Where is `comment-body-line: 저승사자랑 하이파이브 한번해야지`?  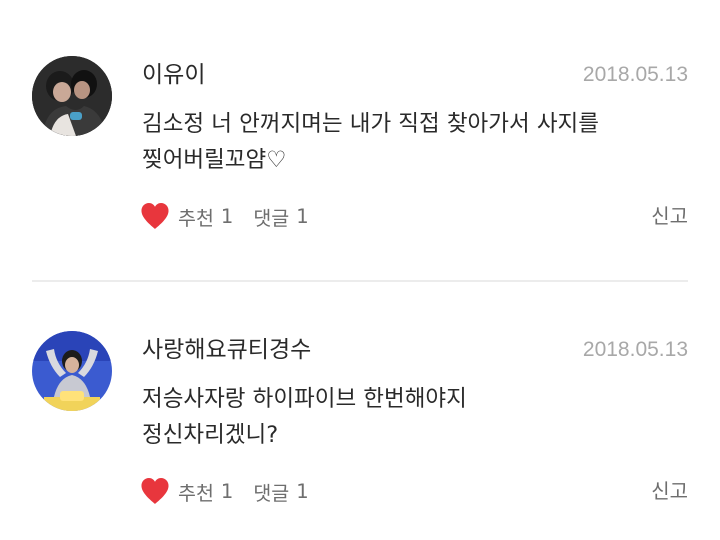
comment-body-line: 저승사자랑 하이파이브 한번해야지 is located at coordinates (304, 399).